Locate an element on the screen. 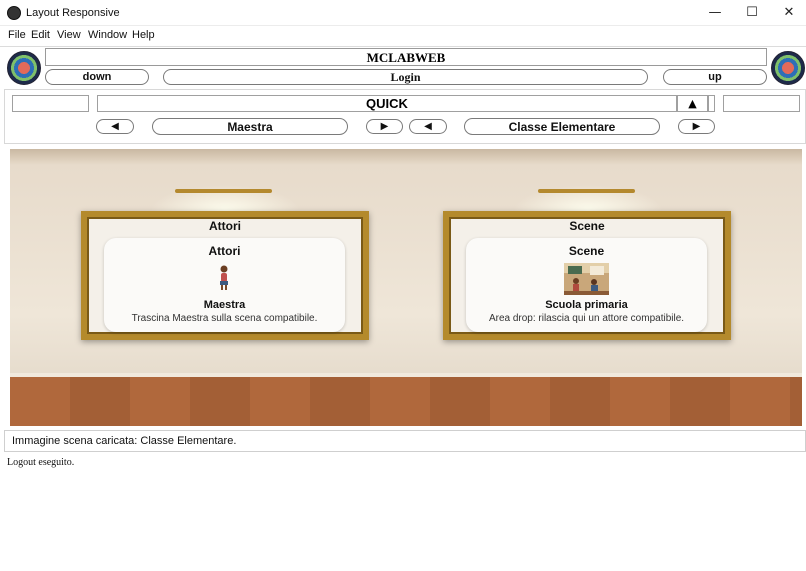  window-title: Layout Responsive is located at coordinates (73, 13).